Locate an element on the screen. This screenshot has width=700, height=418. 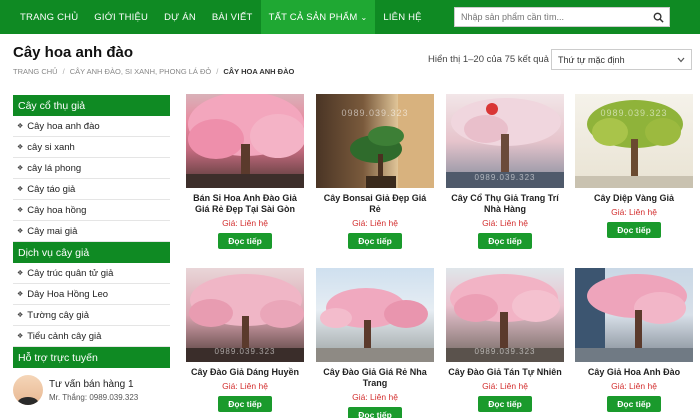
chevron-down-icon is located at coordinates (681, 59).